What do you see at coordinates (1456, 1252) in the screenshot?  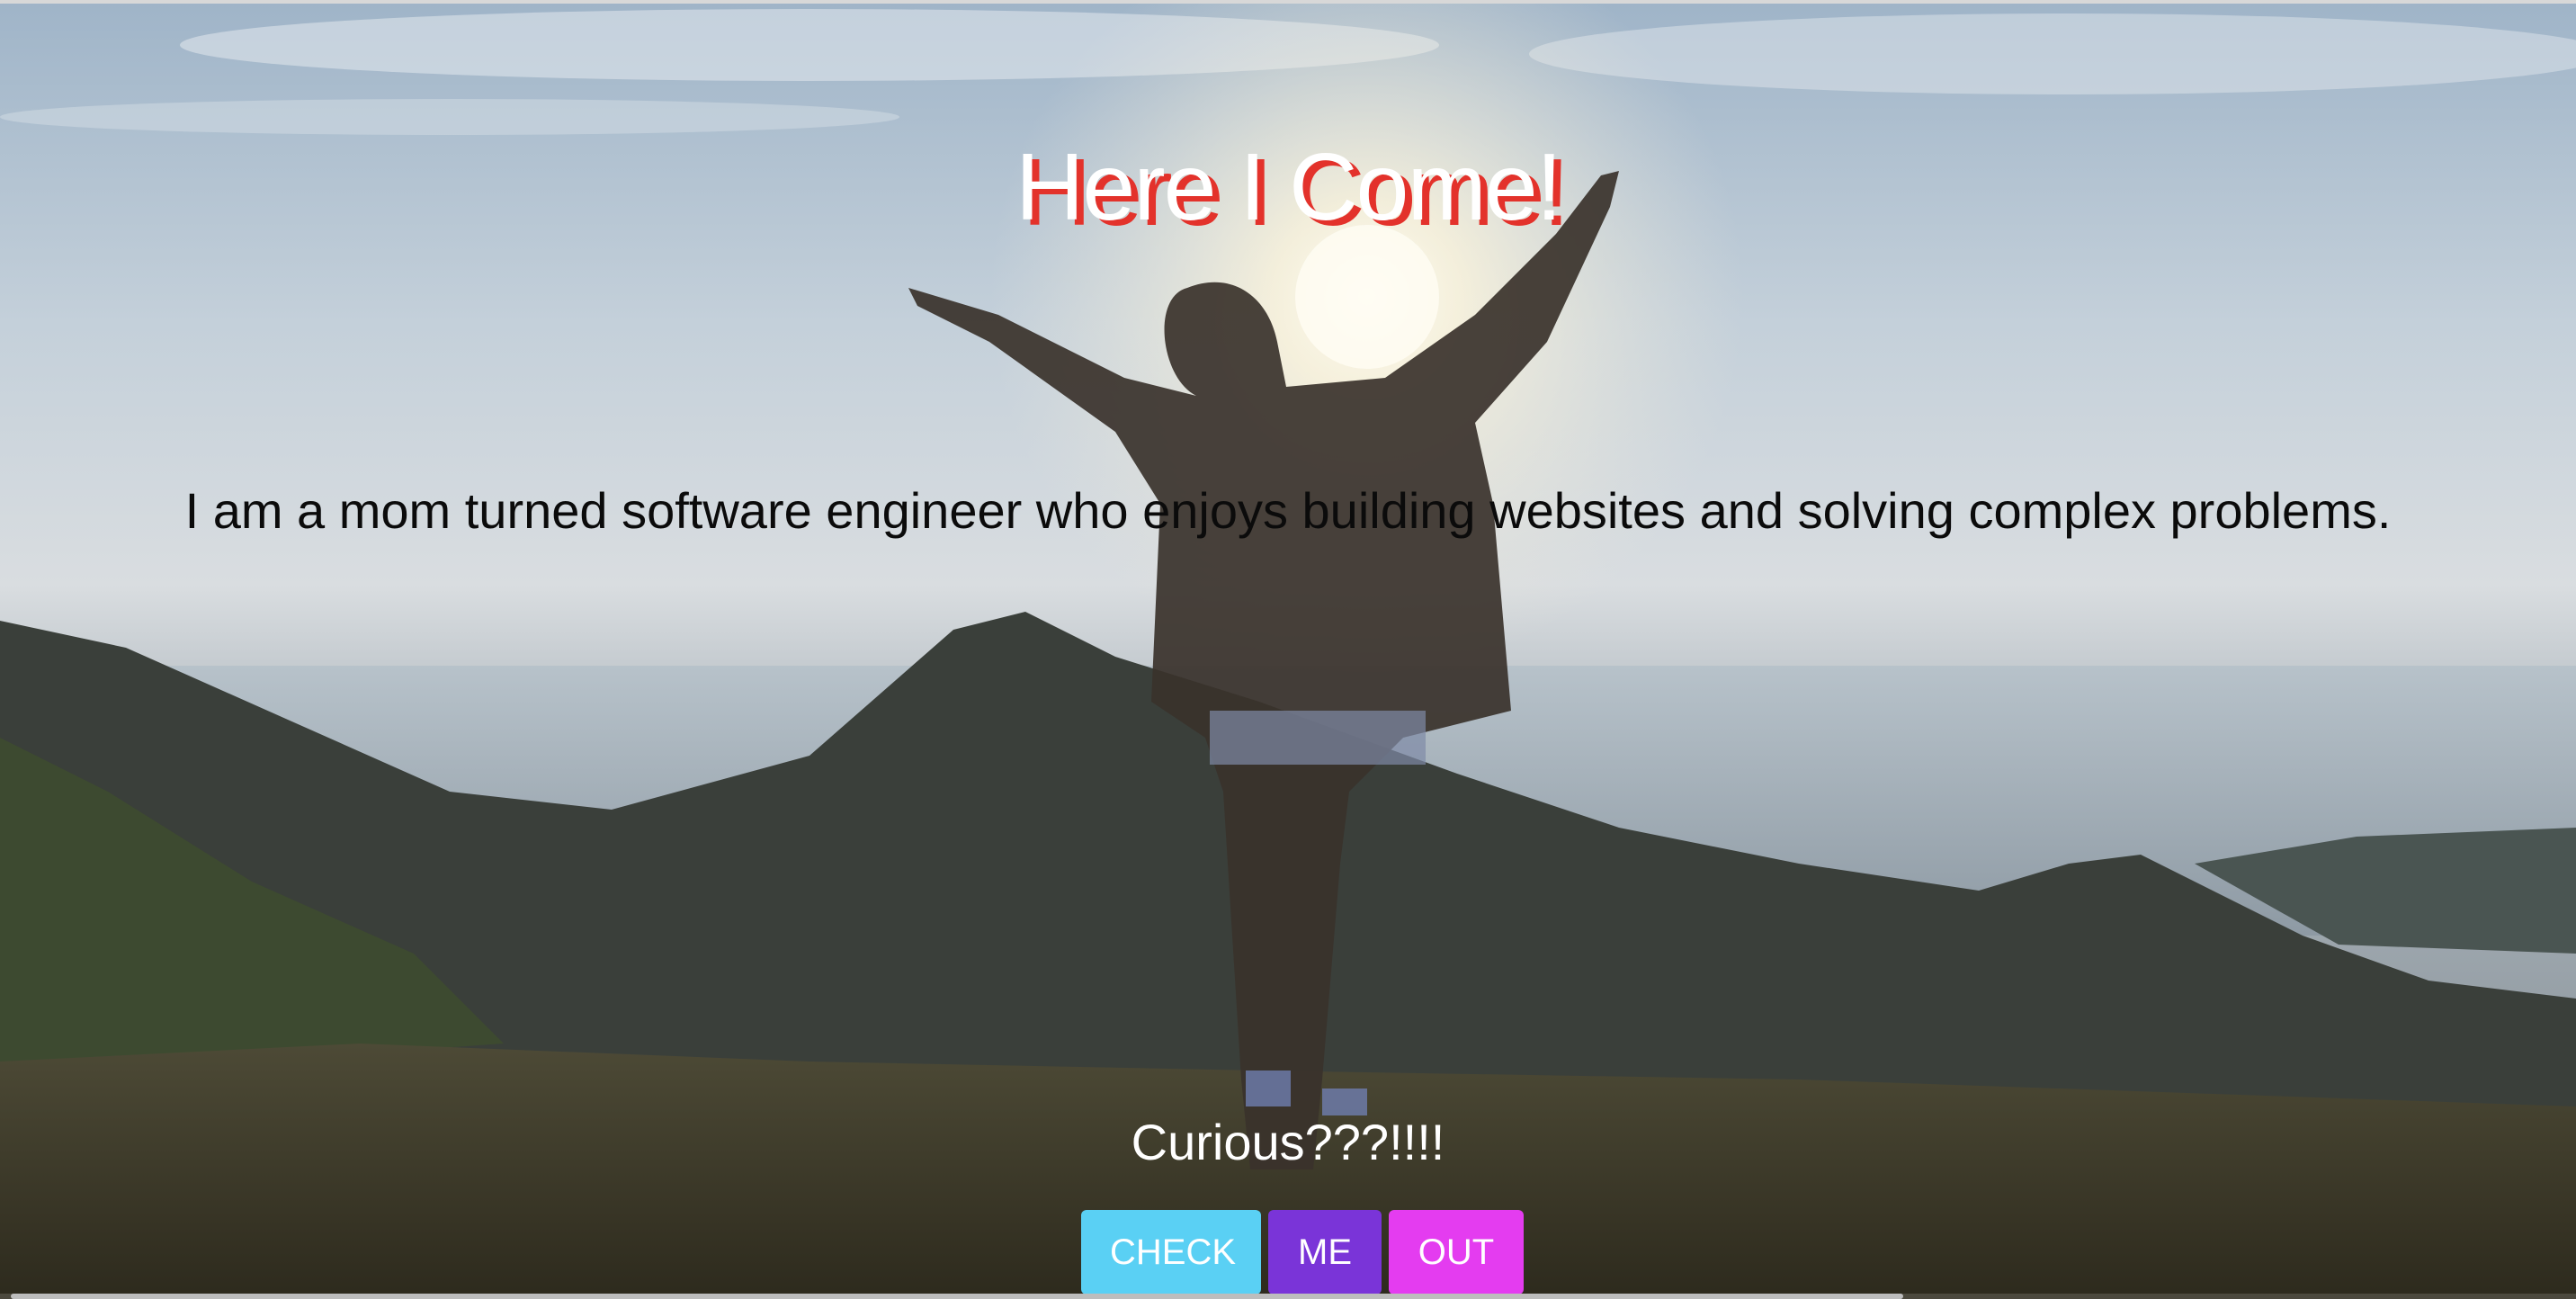 I see `out-button: OUT` at bounding box center [1456, 1252].